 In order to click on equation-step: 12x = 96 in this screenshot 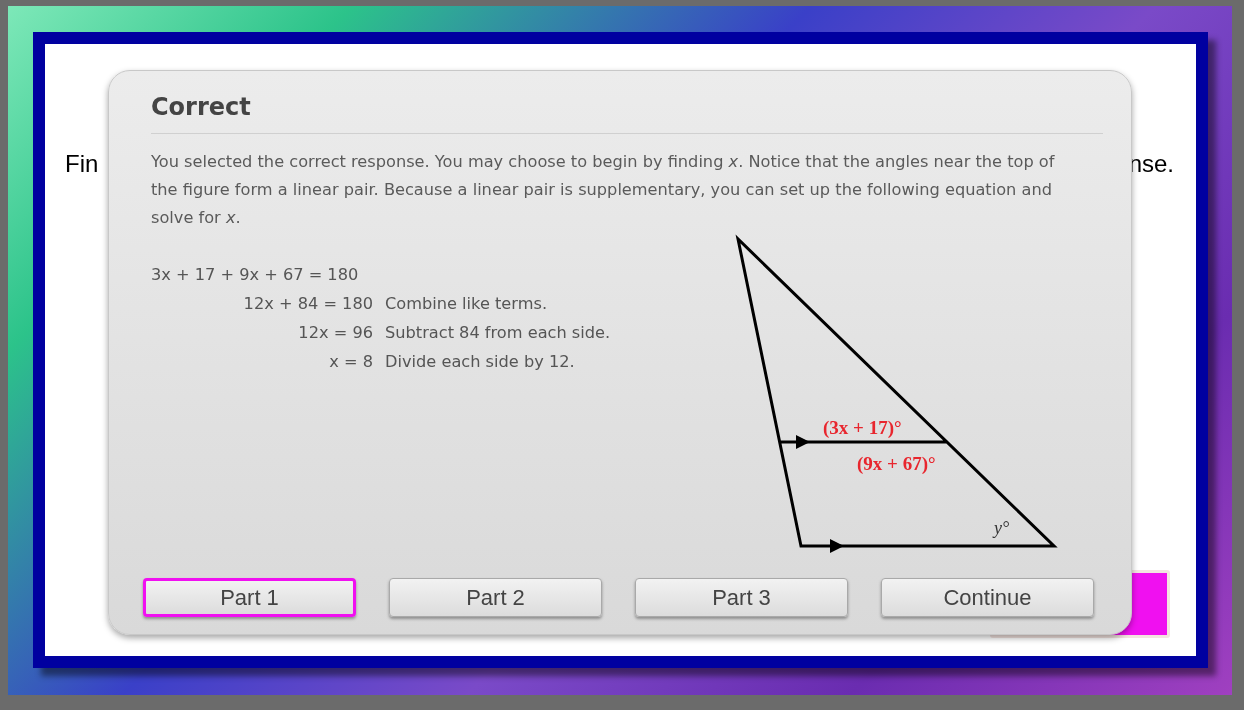, I will do `click(262, 333)`.